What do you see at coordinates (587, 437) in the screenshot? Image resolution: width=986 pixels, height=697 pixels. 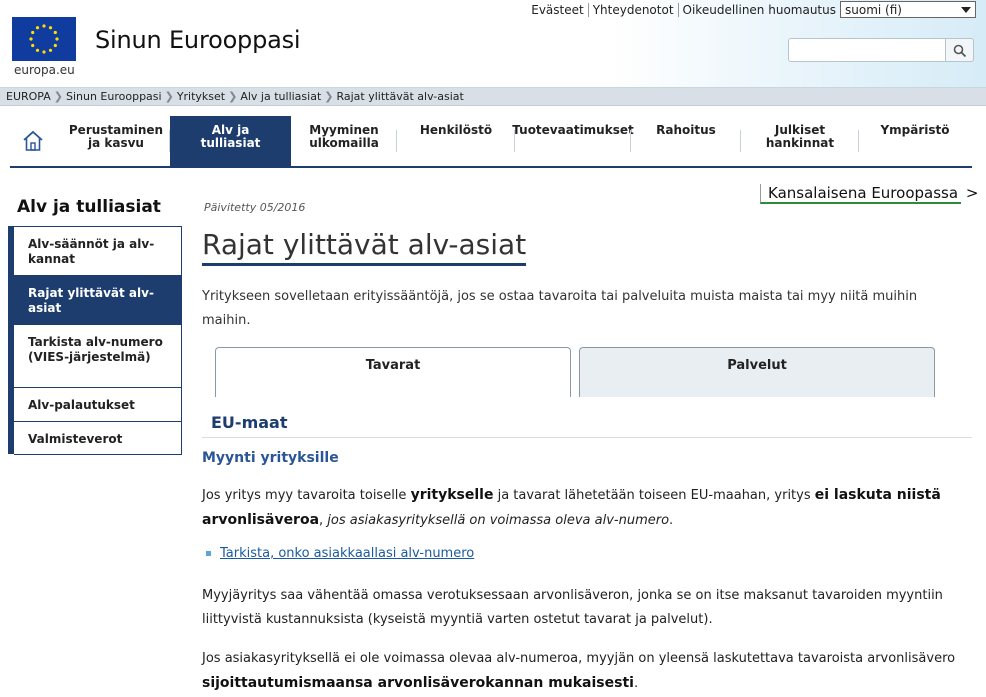 I see `section-divider` at bounding box center [587, 437].